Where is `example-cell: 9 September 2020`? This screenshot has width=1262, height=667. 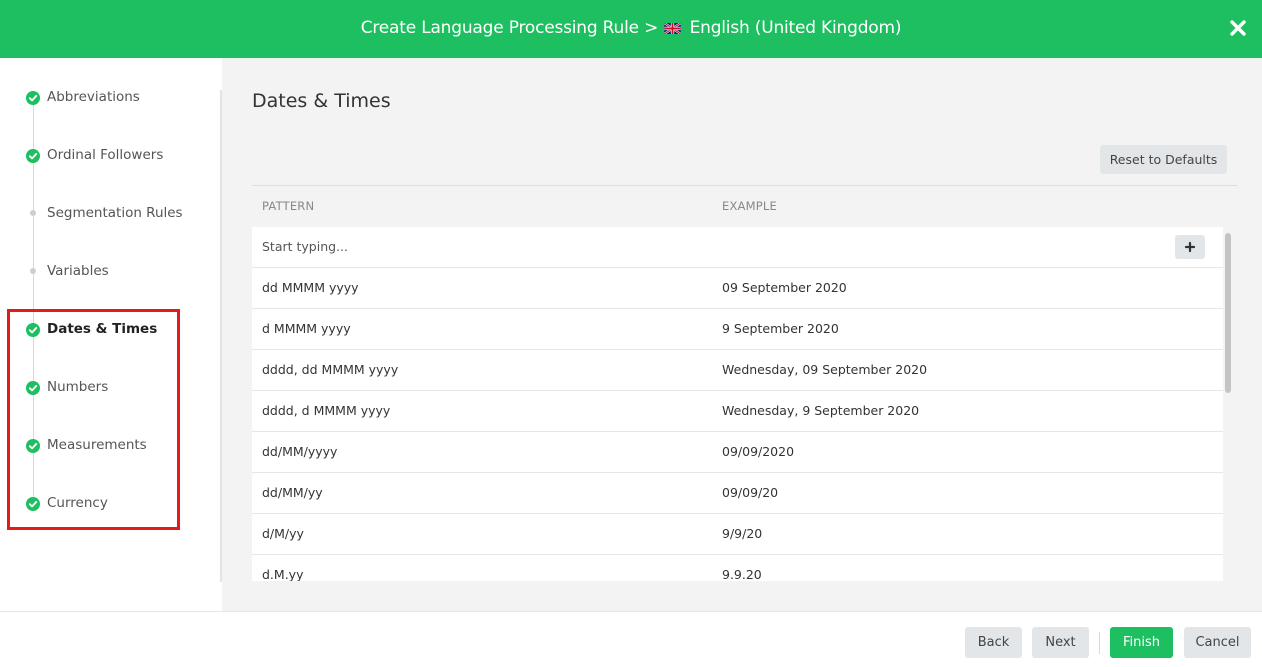
example-cell: 9 September 2020 is located at coordinates (780, 328).